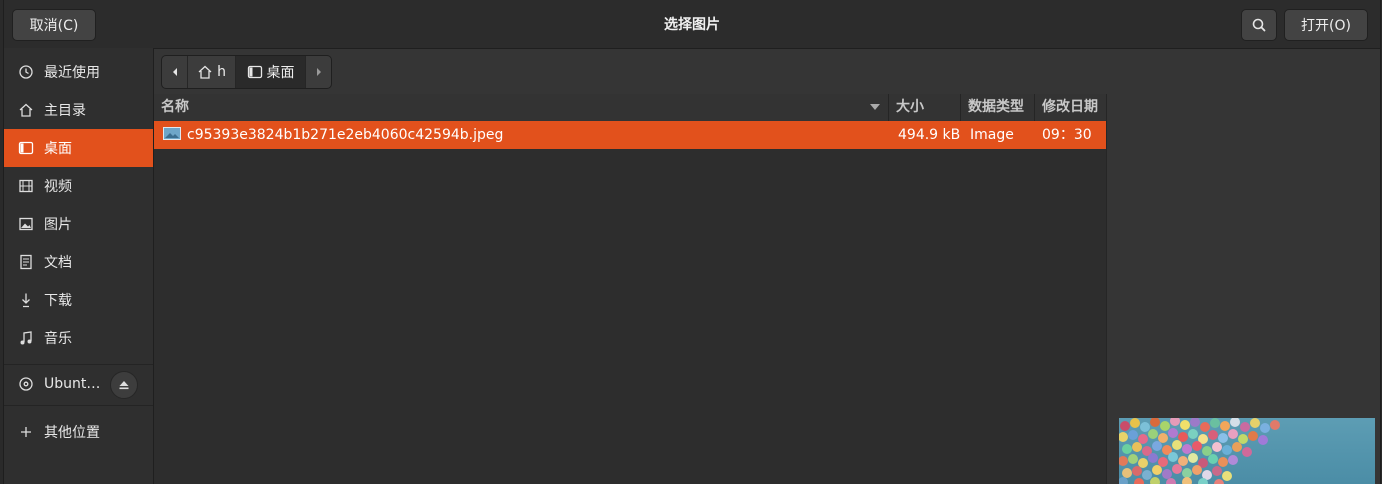 This screenshot has width=1382, height=484. What do you see at coordinates (58, 339) in the screenshot?
I see `sidebar-item-label: 音乐` at bounding box center [58, 339].